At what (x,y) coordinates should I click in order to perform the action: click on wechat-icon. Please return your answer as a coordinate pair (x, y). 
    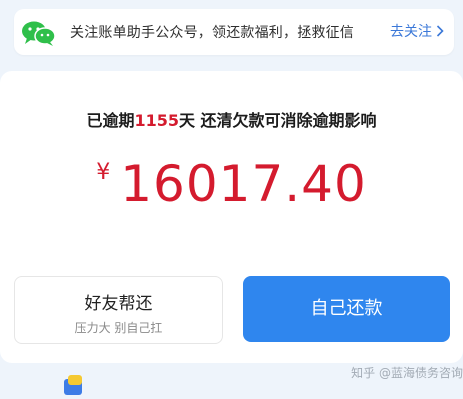
    Looking at the image, I should click on (39, 33).